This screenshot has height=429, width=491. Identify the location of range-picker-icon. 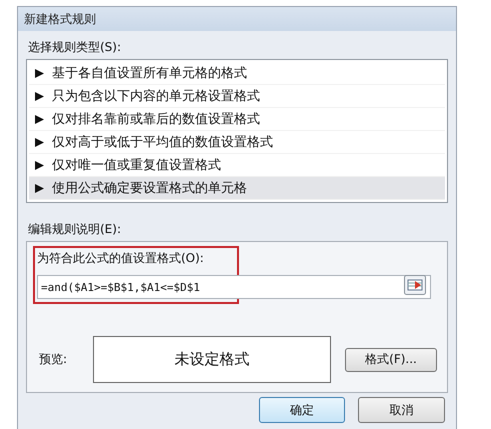
(415, 285).